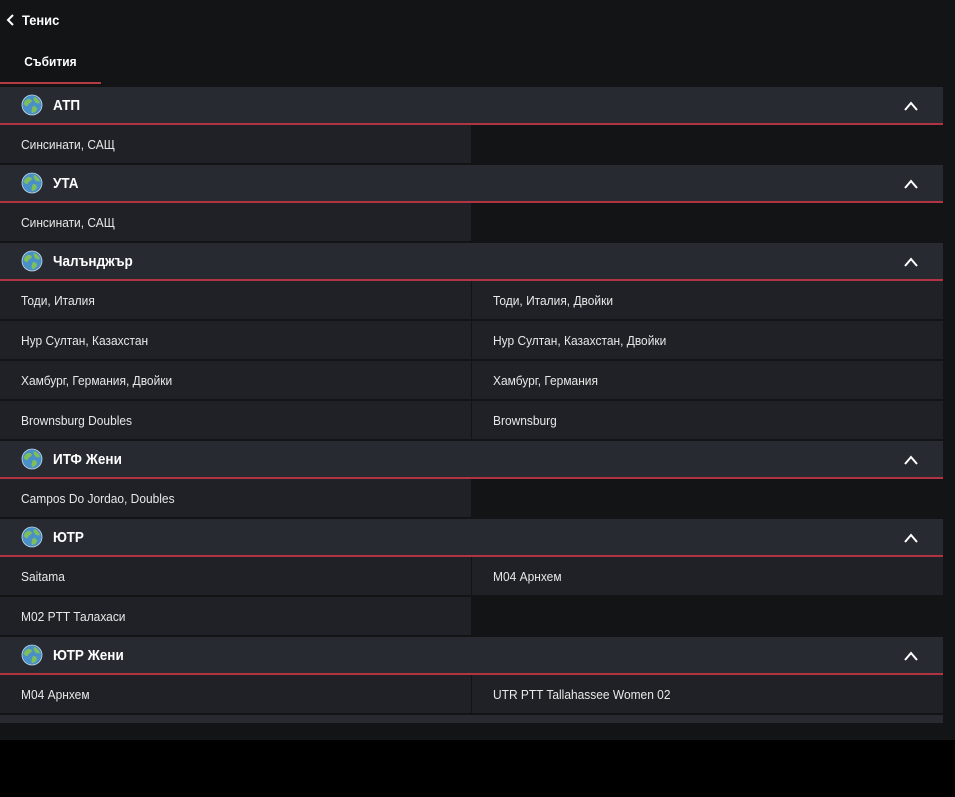  Describe the element at coordinates (471, 719) in the screenshot. I see `next-section-edge` at that location.